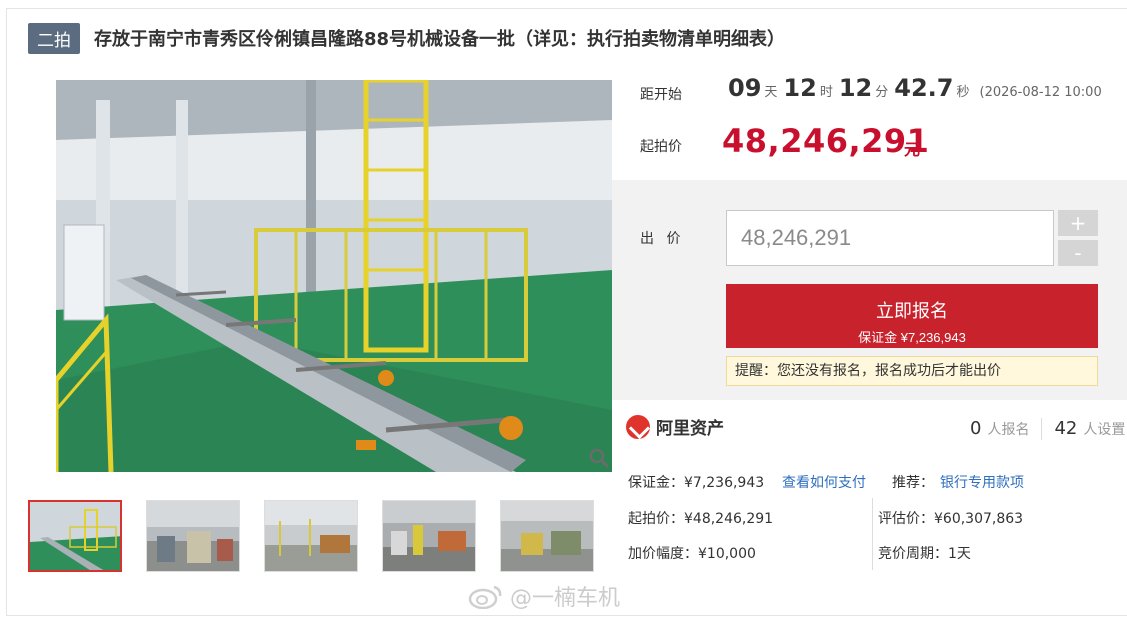 The image size is (1127, 622). Describe the element at coordinates (1078, 253) in the screenshot. I see `decrease-button: -` at that location.